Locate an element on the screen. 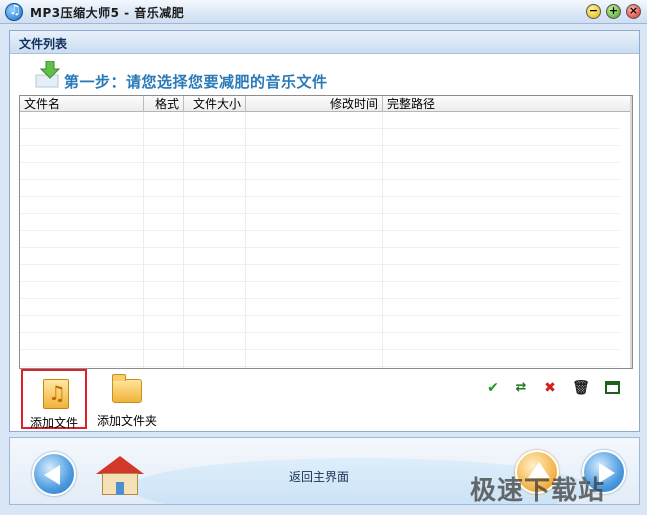 The width and height of the screenshot is (647, 515). close-button: × is located at coordinates (633, 11).